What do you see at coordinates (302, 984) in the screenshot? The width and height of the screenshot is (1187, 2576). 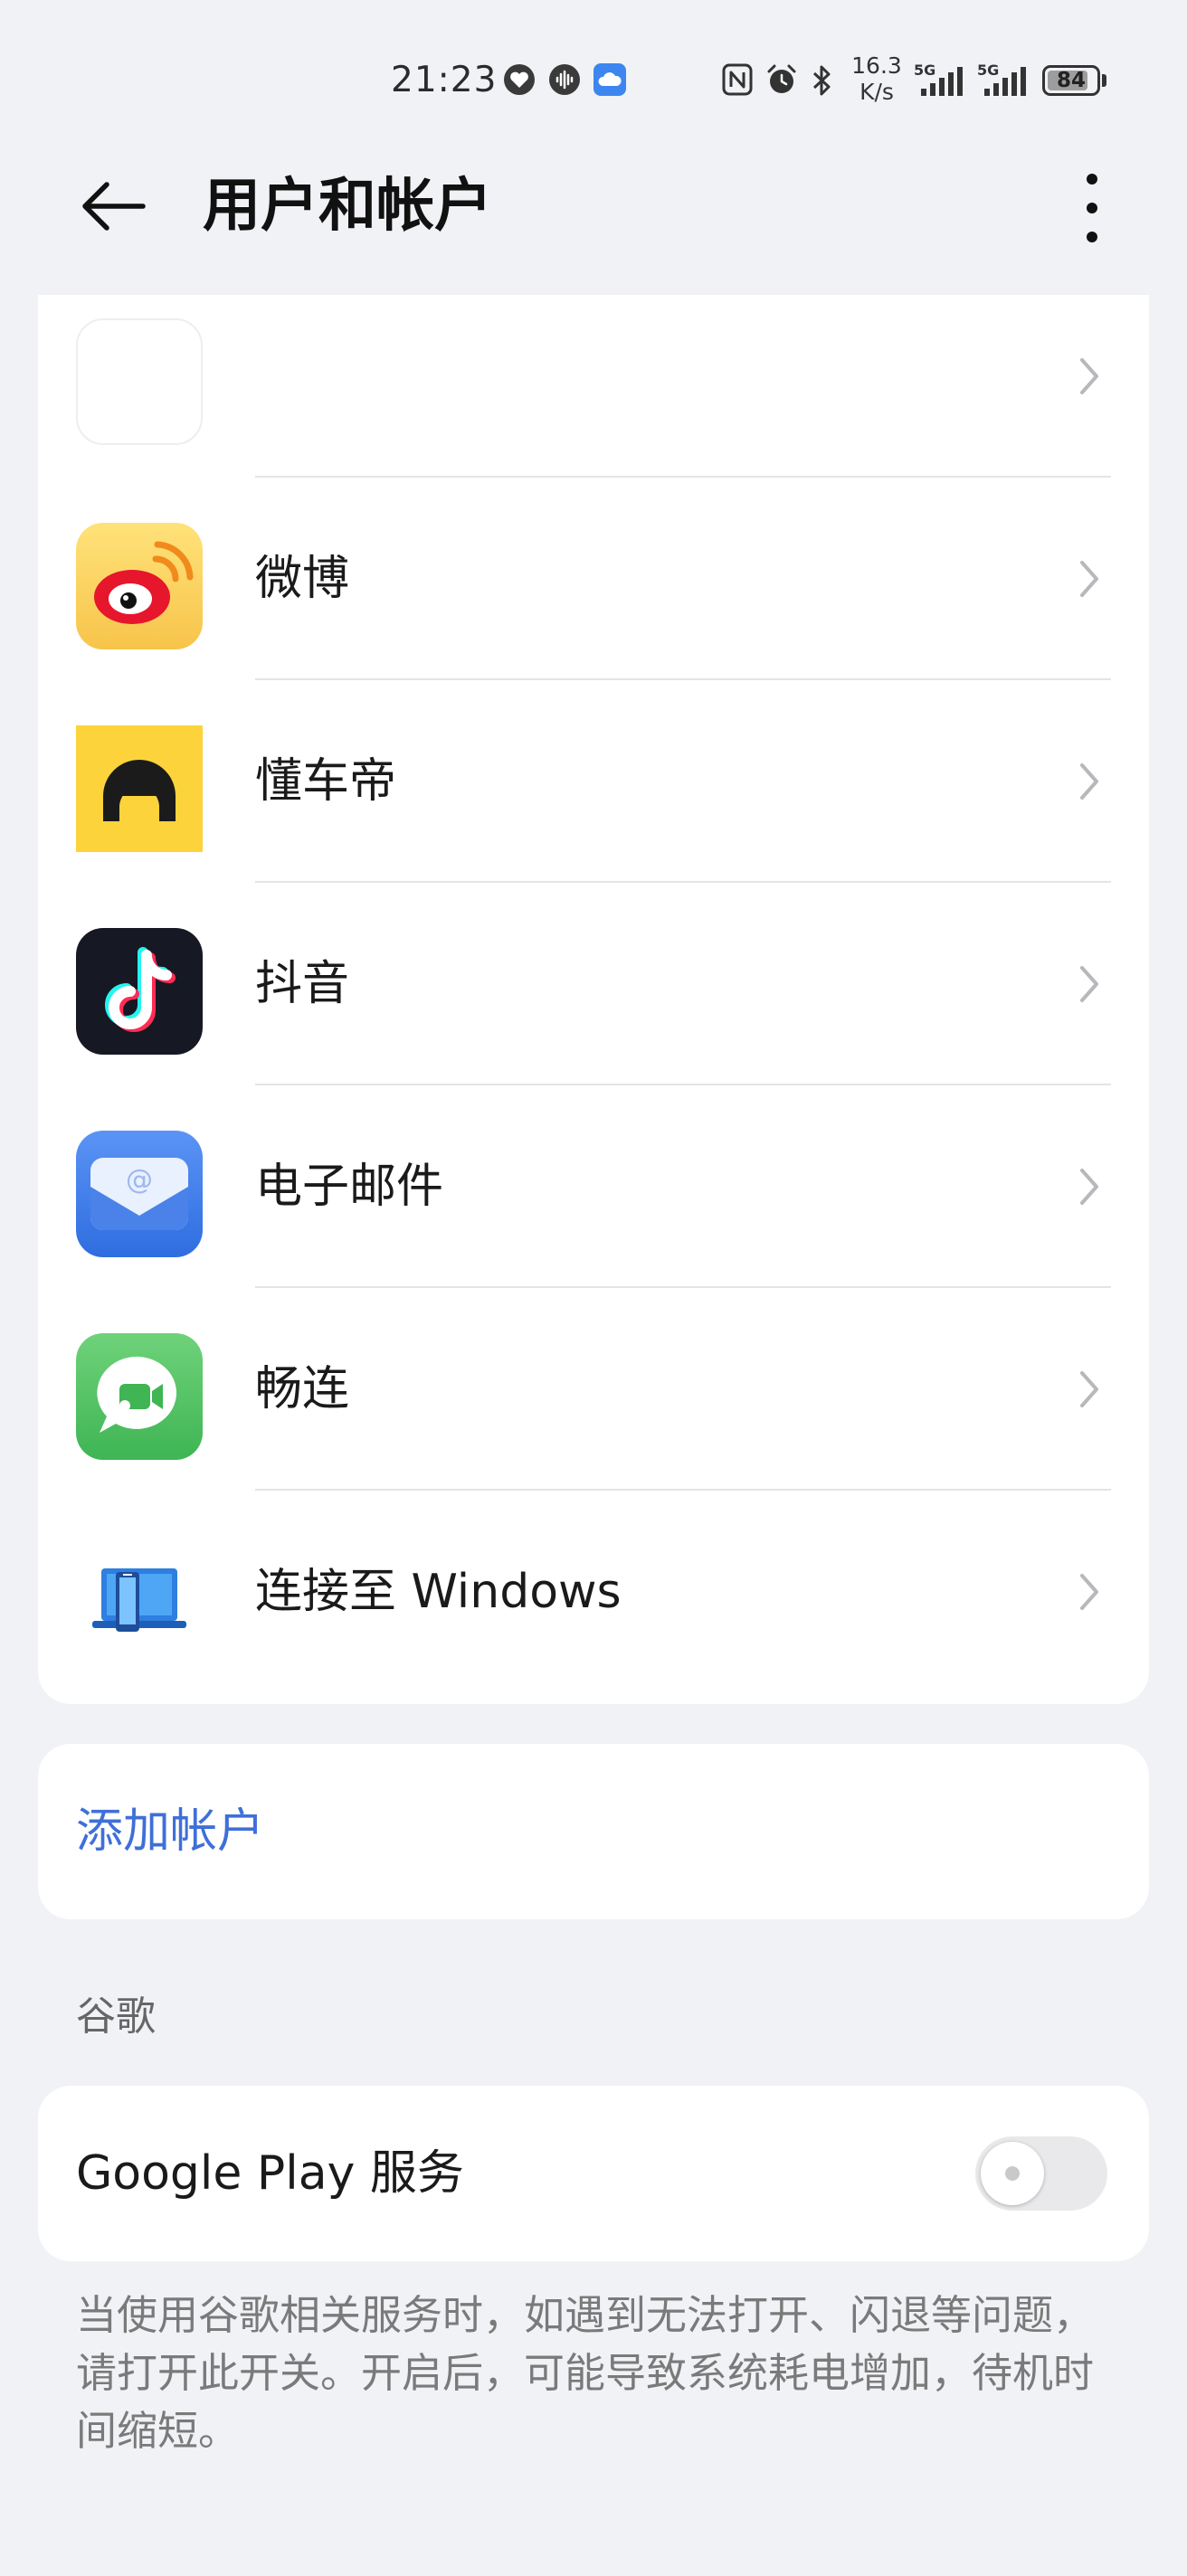 I see `account-label: 抖音` at bounding box center [302, 984].